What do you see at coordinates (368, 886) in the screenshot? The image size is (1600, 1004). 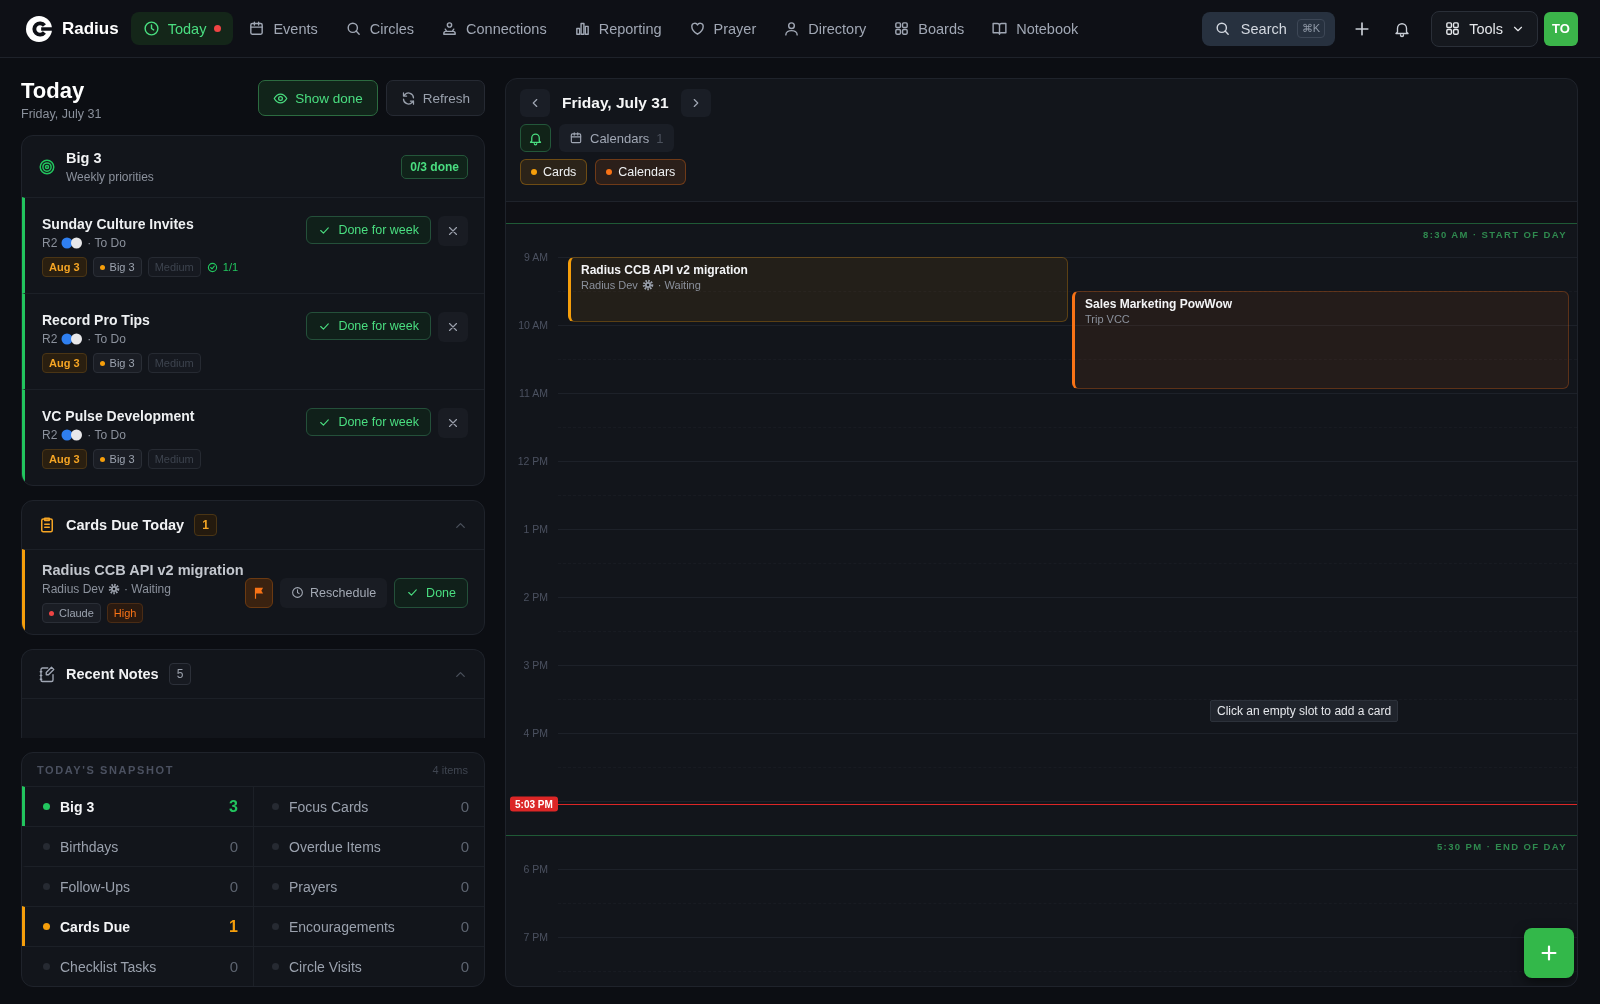 I see `snapshot-item: Prayers 0` at bounding box center [368, 886].